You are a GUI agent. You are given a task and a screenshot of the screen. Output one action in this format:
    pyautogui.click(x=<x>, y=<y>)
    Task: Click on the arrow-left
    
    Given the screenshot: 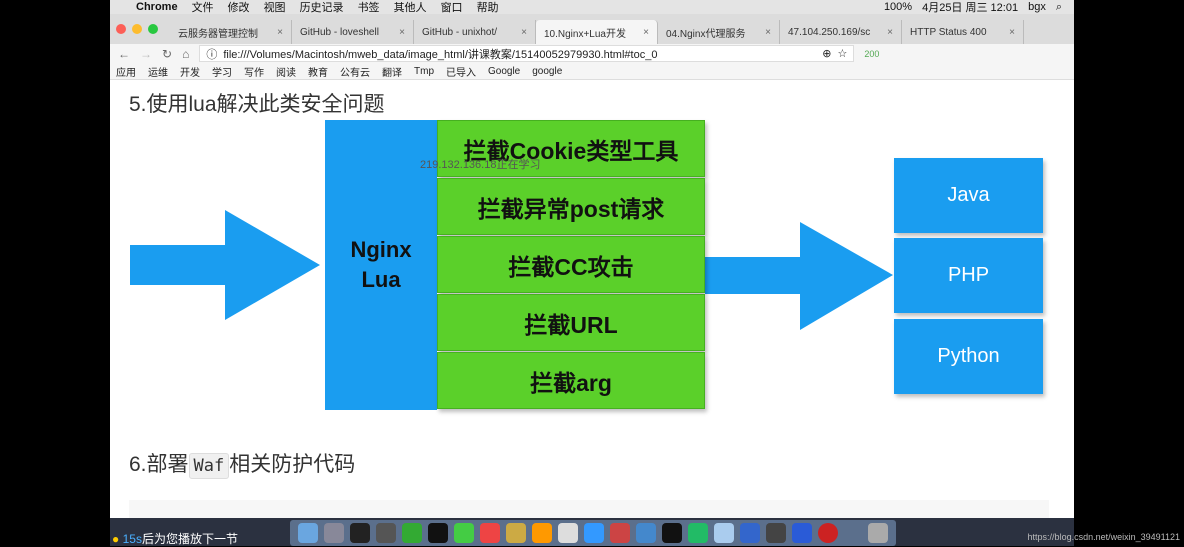 What is the action you would take?
    pyautogui.click(x=225, y=265)
    